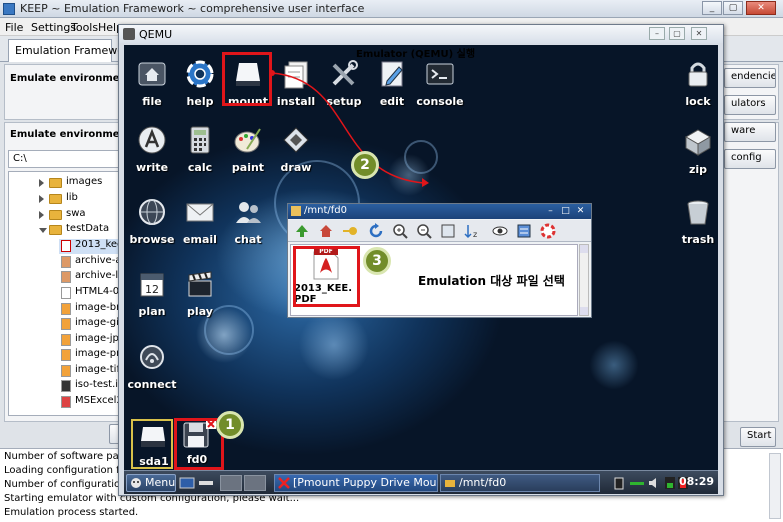 The height and width of the screenshot is (522, 783). I want to click on step-3-marker: 3, so click(377, 261).